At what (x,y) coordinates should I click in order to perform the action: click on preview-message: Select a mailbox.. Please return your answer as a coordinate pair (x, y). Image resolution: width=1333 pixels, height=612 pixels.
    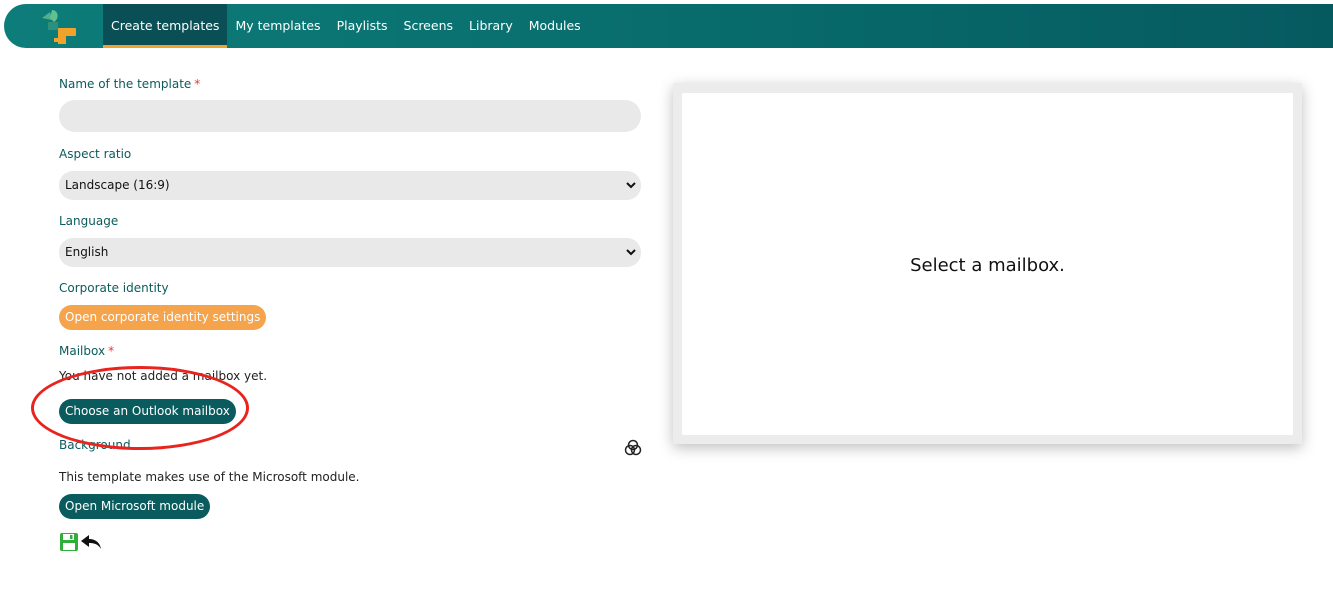
    Looking at the image, I should click on (987, 265).